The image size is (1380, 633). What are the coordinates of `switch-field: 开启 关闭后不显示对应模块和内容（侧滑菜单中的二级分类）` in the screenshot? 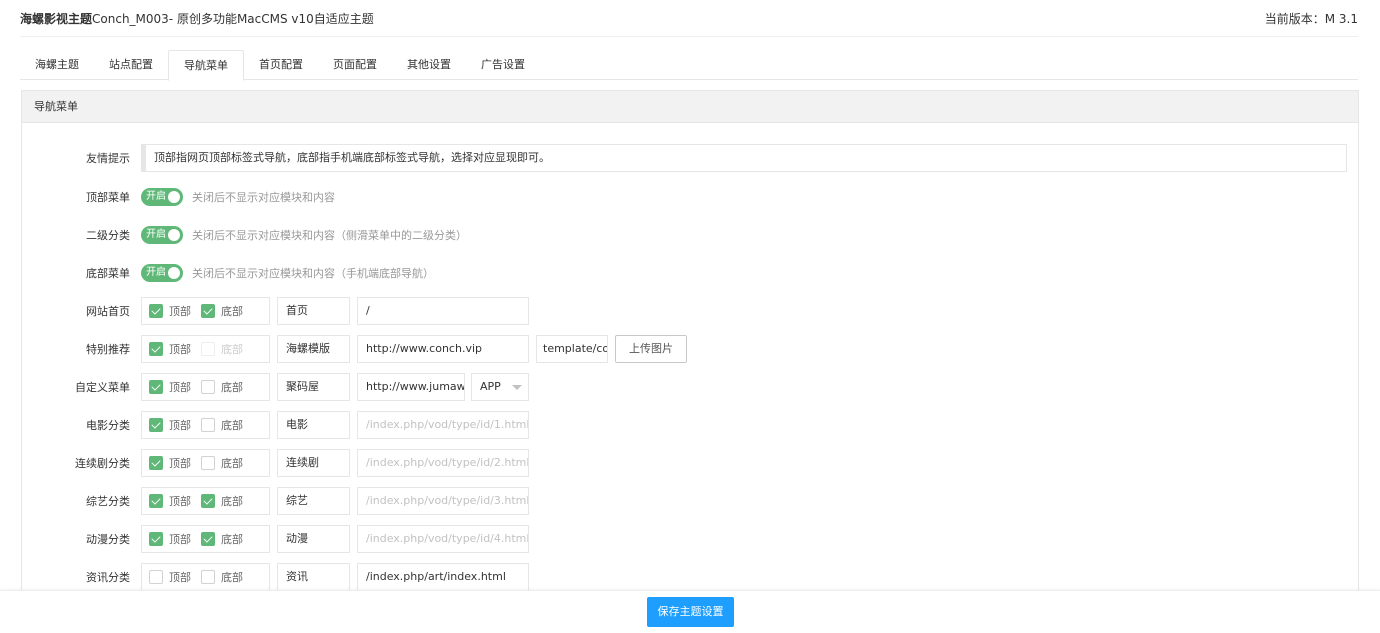 It's located at (304, 235).